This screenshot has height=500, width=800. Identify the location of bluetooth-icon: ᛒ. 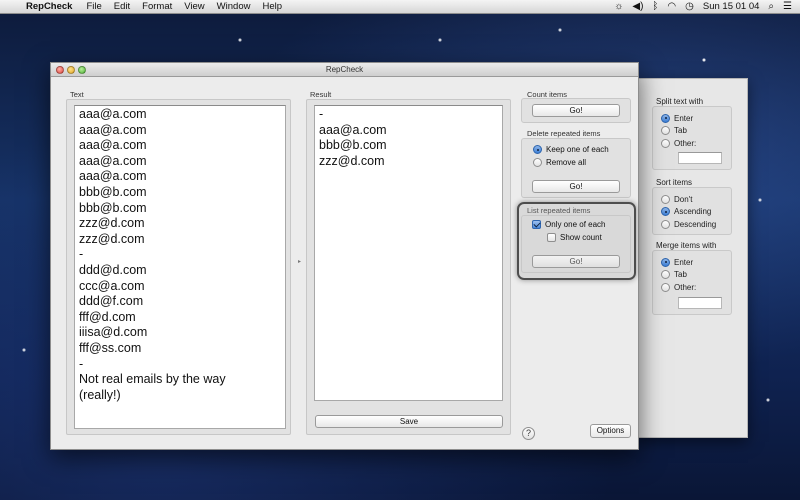
(655, 7).